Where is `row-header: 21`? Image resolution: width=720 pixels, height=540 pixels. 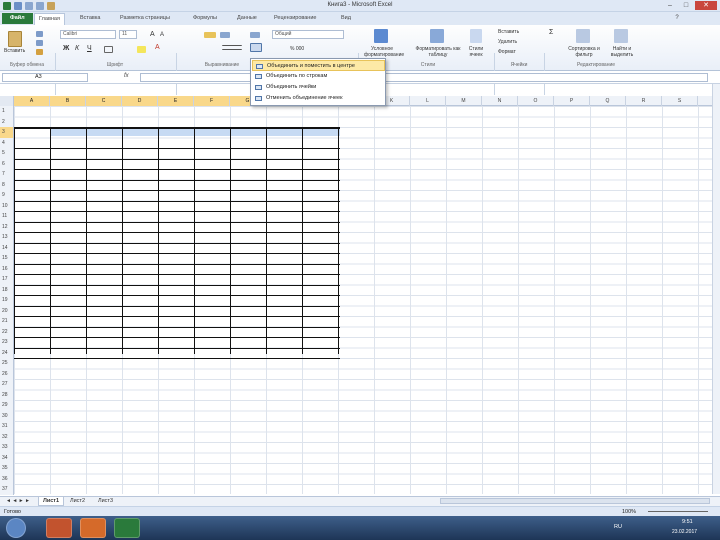 row-header: 21 is located at coordinates (7, 321).